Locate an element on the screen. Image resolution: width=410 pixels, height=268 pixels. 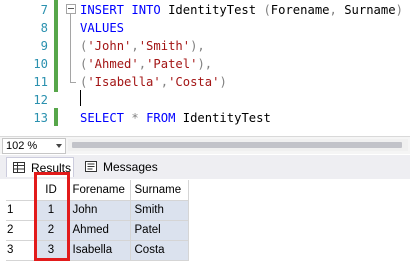
outline-line is located at coordinates (70, 48).